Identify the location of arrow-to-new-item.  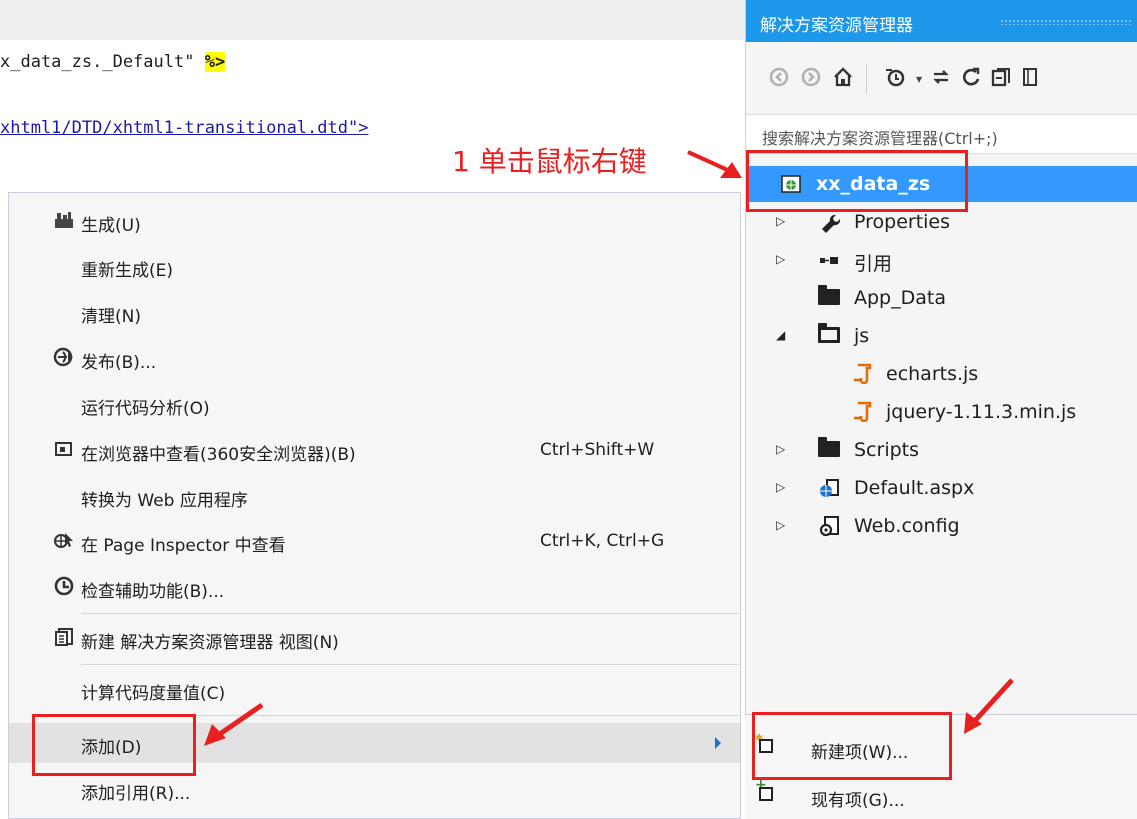
(989, 706).